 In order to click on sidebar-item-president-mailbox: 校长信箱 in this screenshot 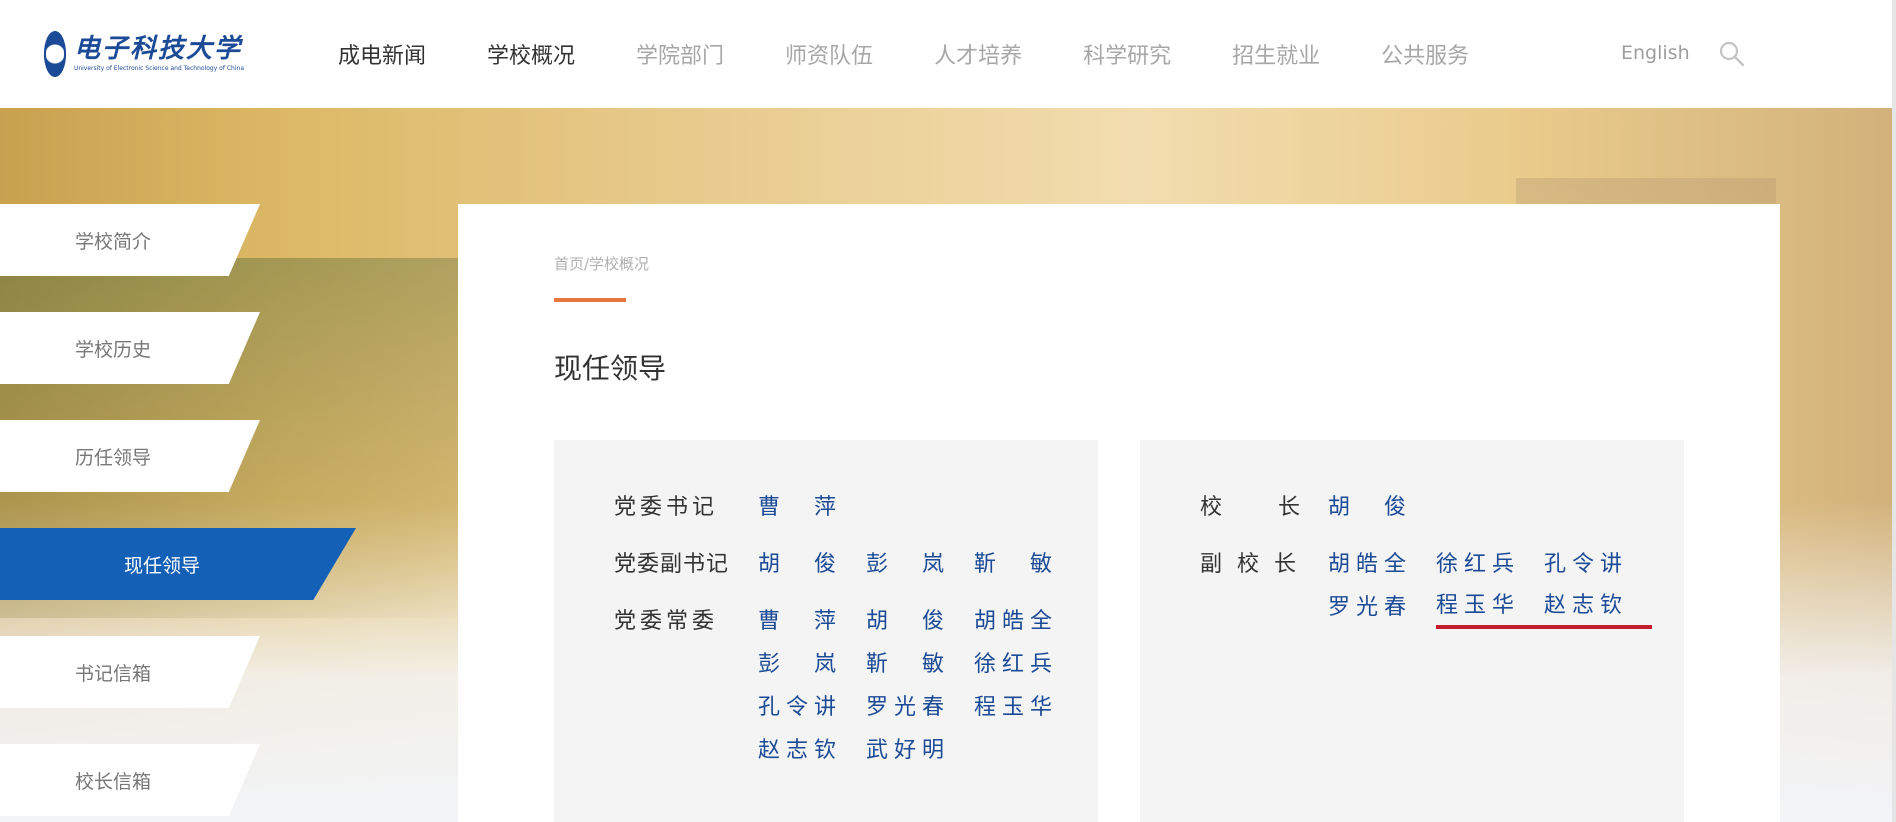, I will do `click(130, 780)`.